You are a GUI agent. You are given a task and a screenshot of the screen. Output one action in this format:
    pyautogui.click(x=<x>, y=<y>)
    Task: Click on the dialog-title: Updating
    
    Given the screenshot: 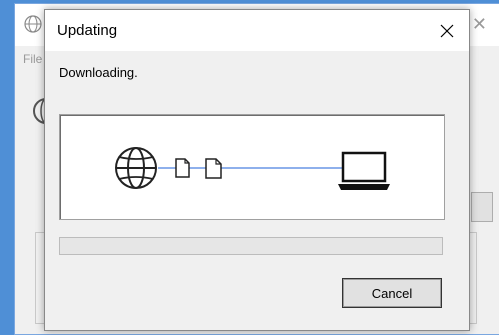 What is the action you would take?
    pyautogui.click(x=87, y=30)
    